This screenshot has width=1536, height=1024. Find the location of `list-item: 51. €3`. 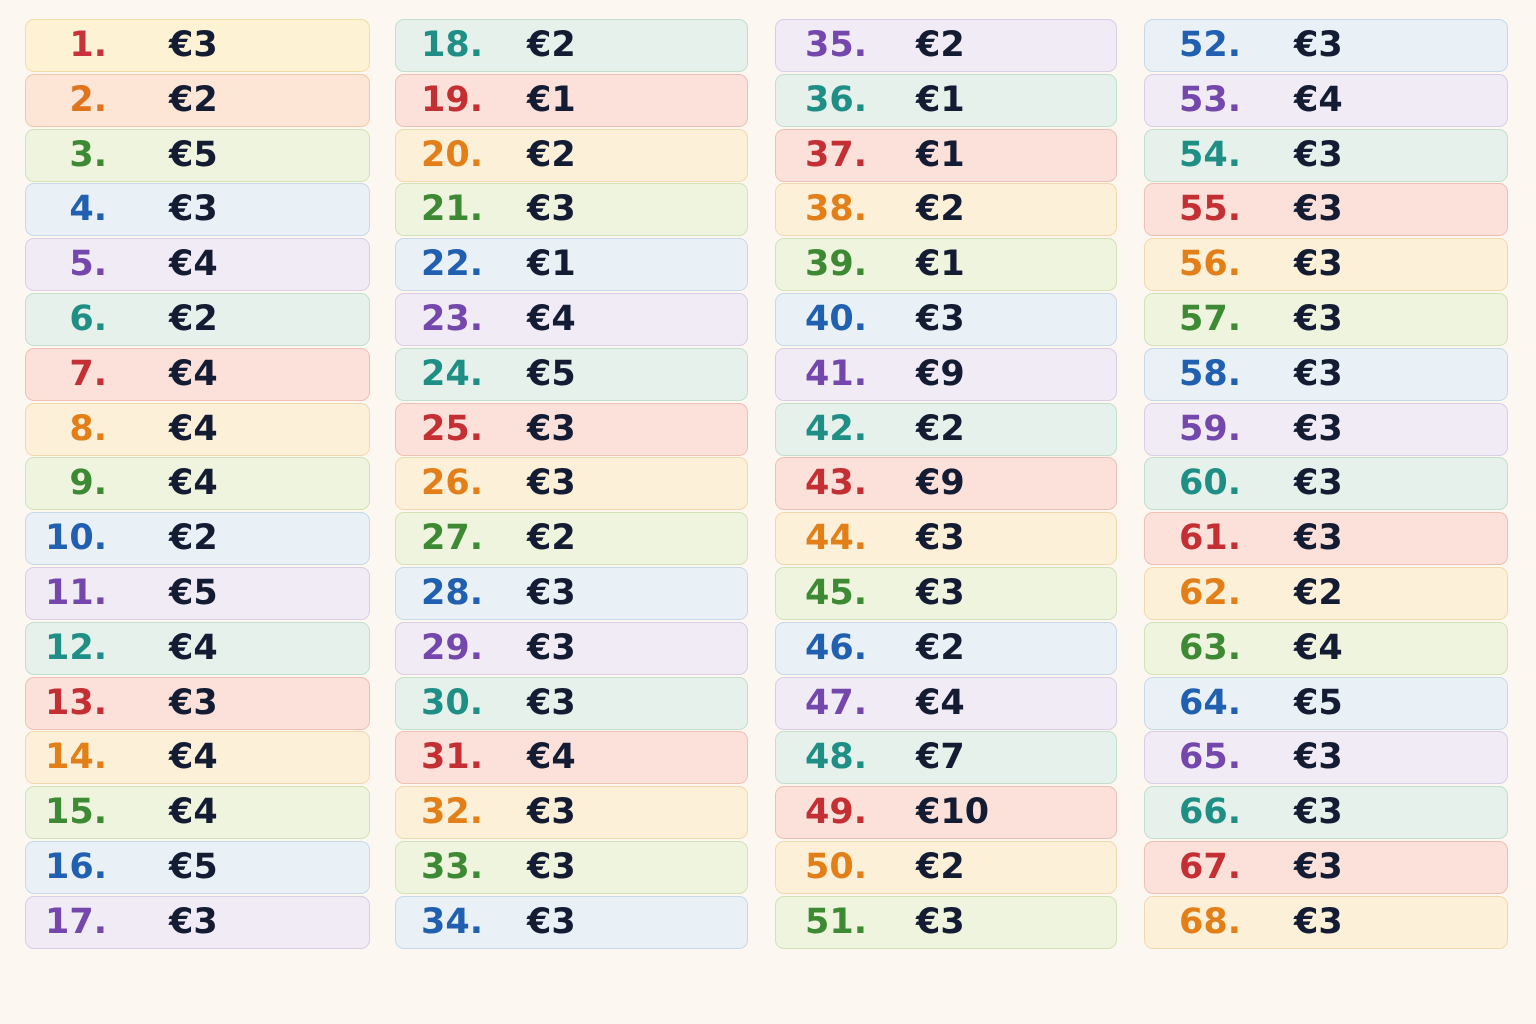

list-item: 51. €3 is located at coordinates (946, 922).